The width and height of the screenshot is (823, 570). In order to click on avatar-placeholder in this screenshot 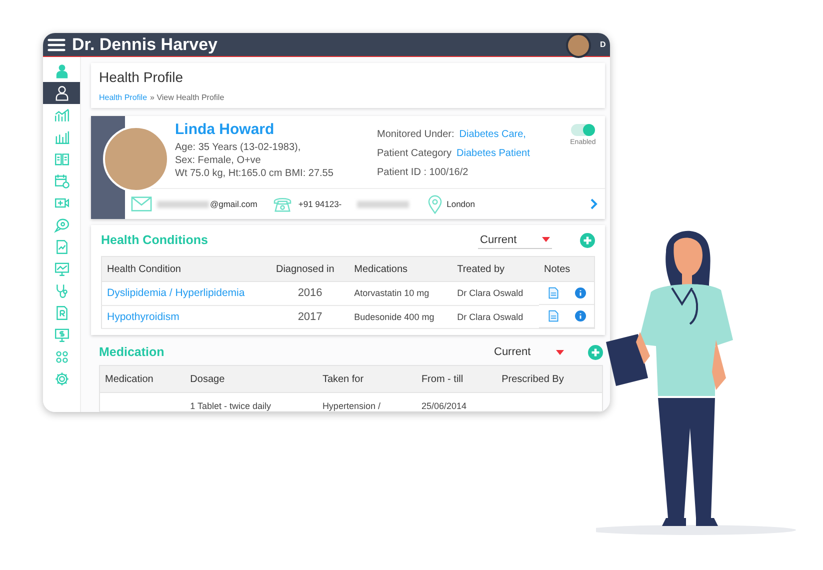, I will do `click(578, 45)`.